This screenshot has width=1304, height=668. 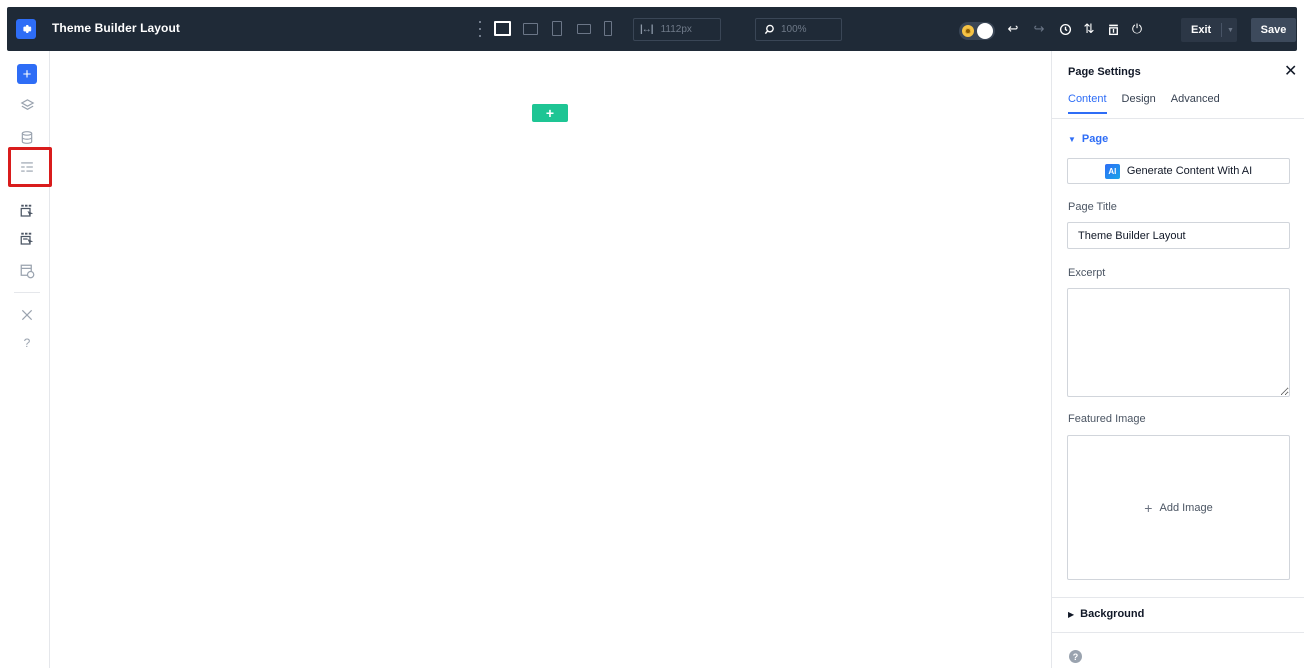 I want to click on top-toolbar: Theme Builder Layout |↔| ✹ ↩ ↪ ⇅ ⏻, so click(x=652, y=29).